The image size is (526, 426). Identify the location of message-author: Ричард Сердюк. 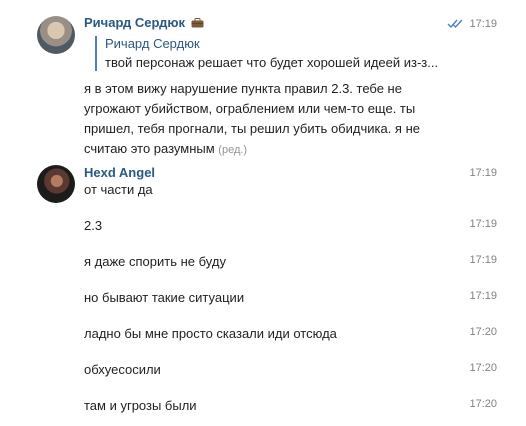
(144, 22).